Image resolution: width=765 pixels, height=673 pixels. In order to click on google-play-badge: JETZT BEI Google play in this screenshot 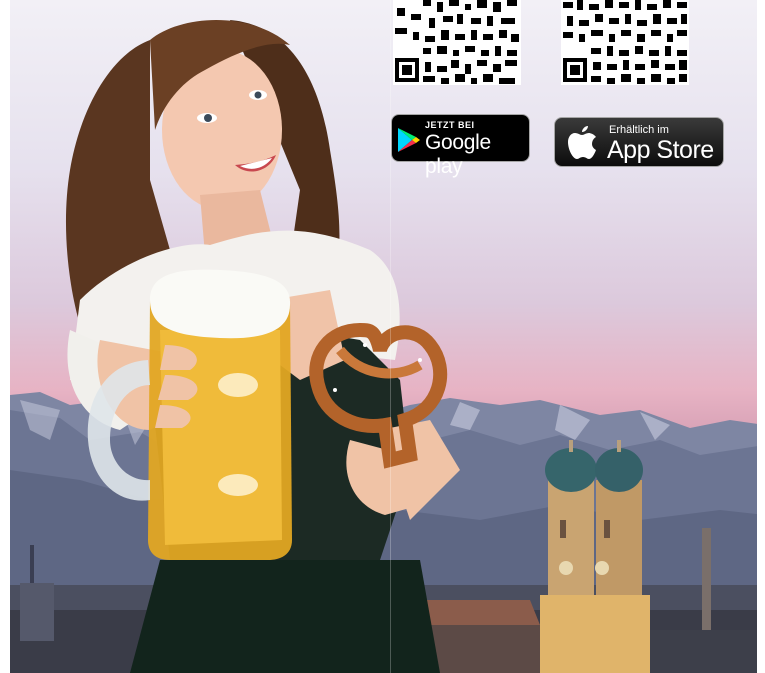, I will do `click(460, 146)`.